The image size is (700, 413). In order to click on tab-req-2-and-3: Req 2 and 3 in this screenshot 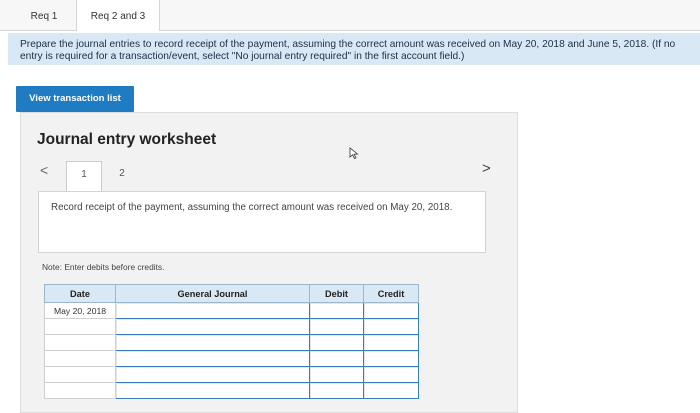, I will do `click(118, 15)`.